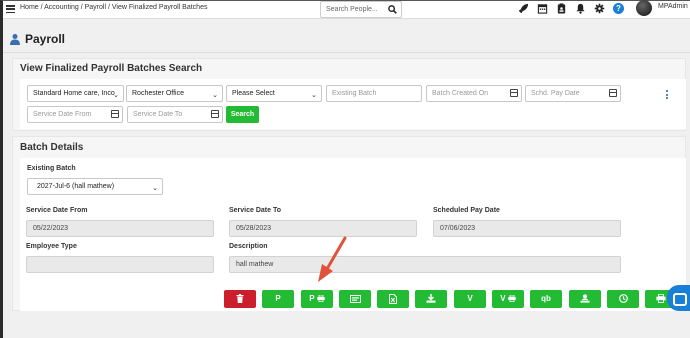 Image resolution: width=690 pixels, height=338 pixels. I want to click on top-icons: ?, so click(571, 8).